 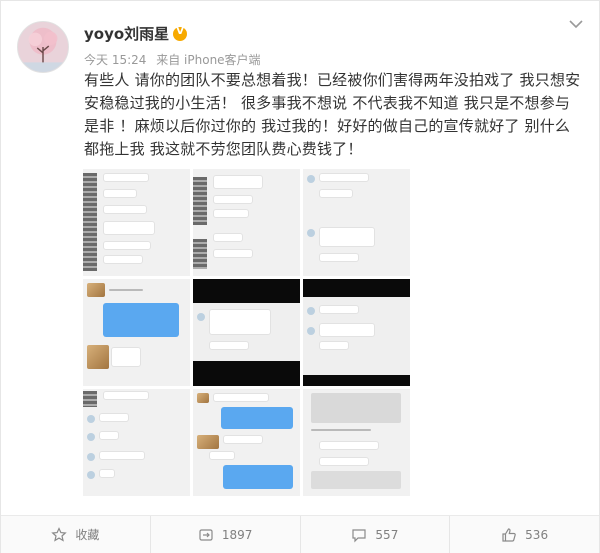 I want to click on comment-count: 557, so click(x=387, y=534).